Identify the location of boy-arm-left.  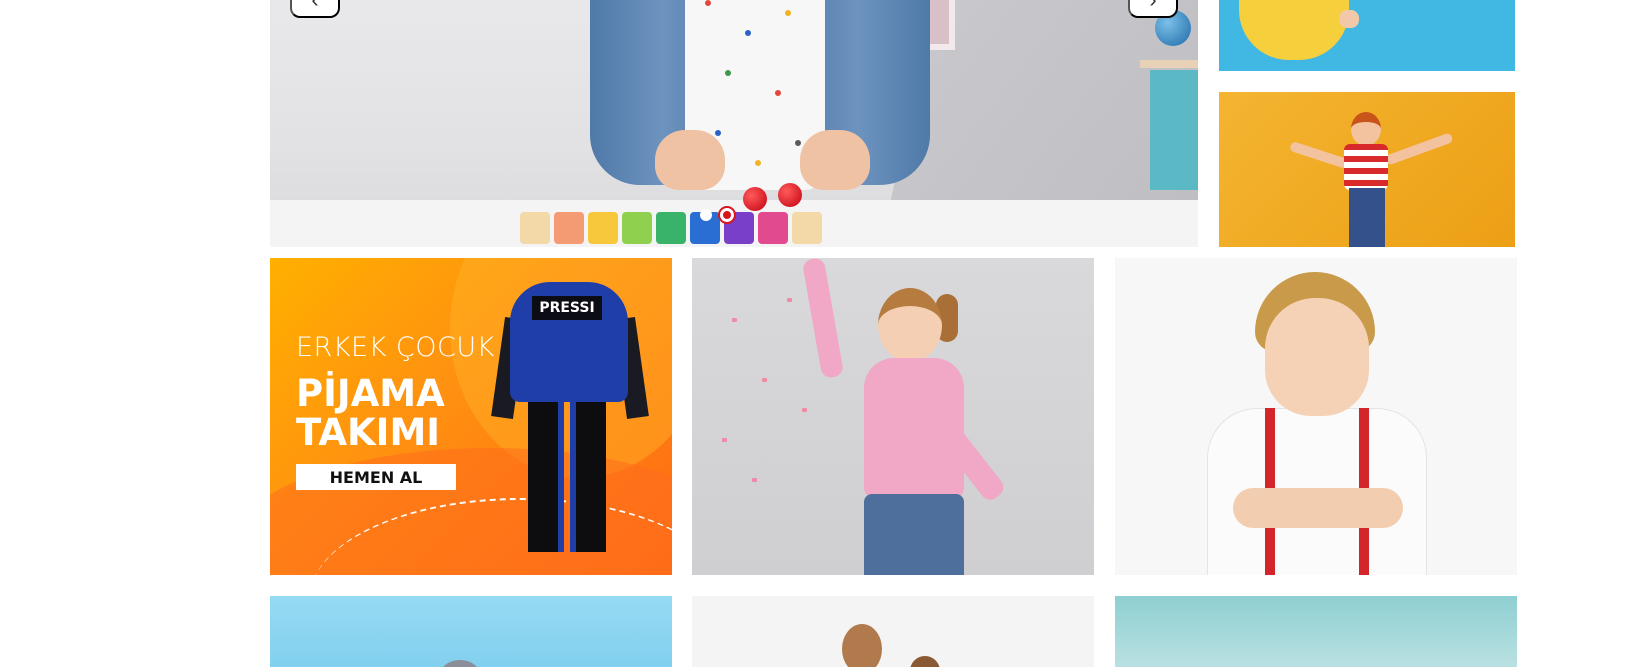
(1319, 155).